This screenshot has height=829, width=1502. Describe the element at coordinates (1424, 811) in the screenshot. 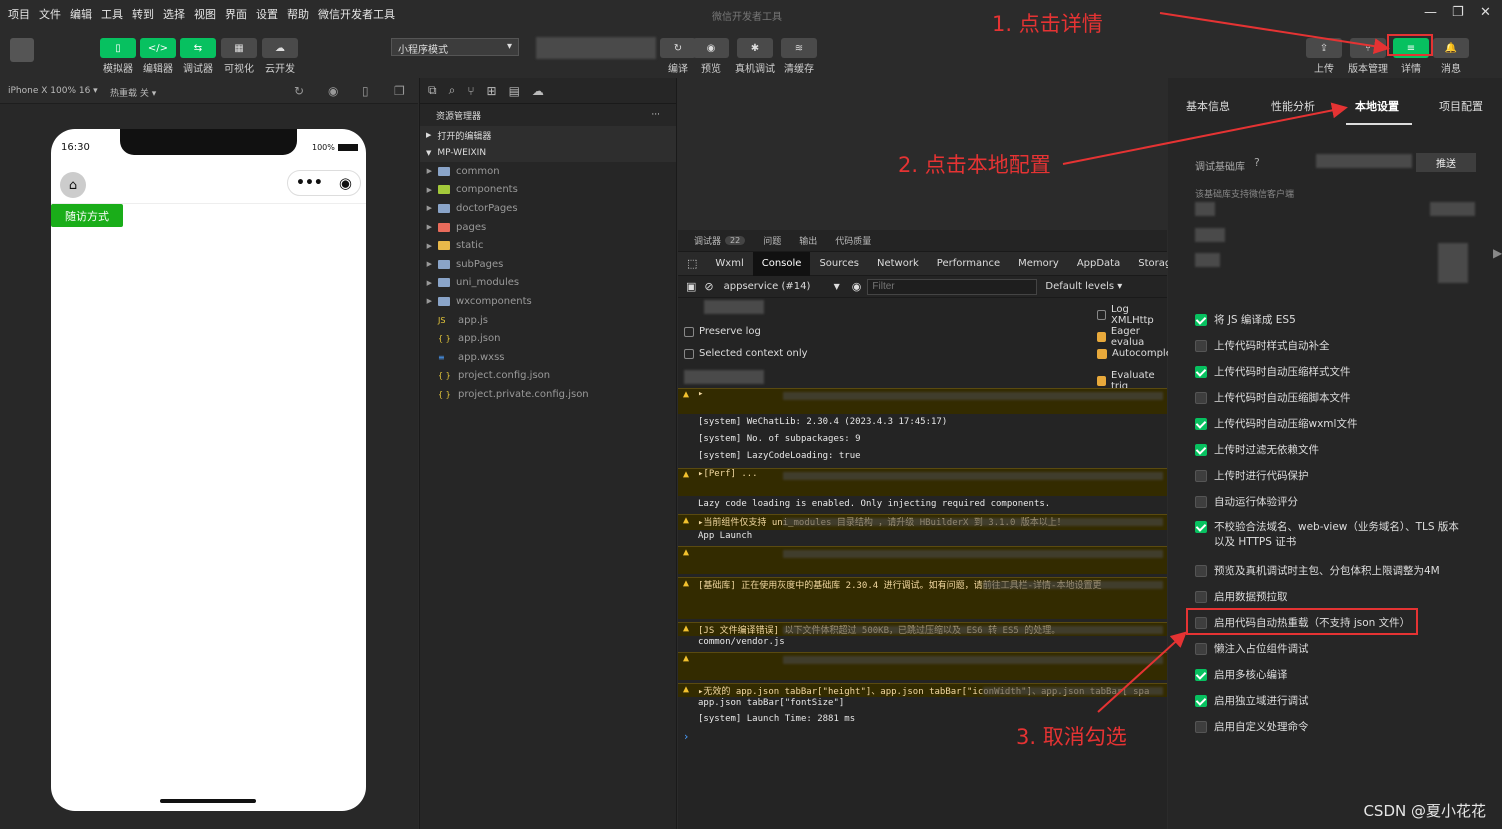

I see `watermark: CSDN @夏小花花` at that location.